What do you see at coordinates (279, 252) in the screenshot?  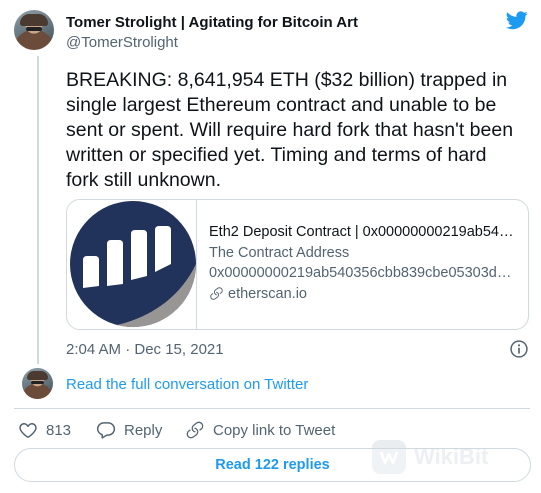 I see `card-subtitle: The Contract Address` at bounding box center [279, 252].